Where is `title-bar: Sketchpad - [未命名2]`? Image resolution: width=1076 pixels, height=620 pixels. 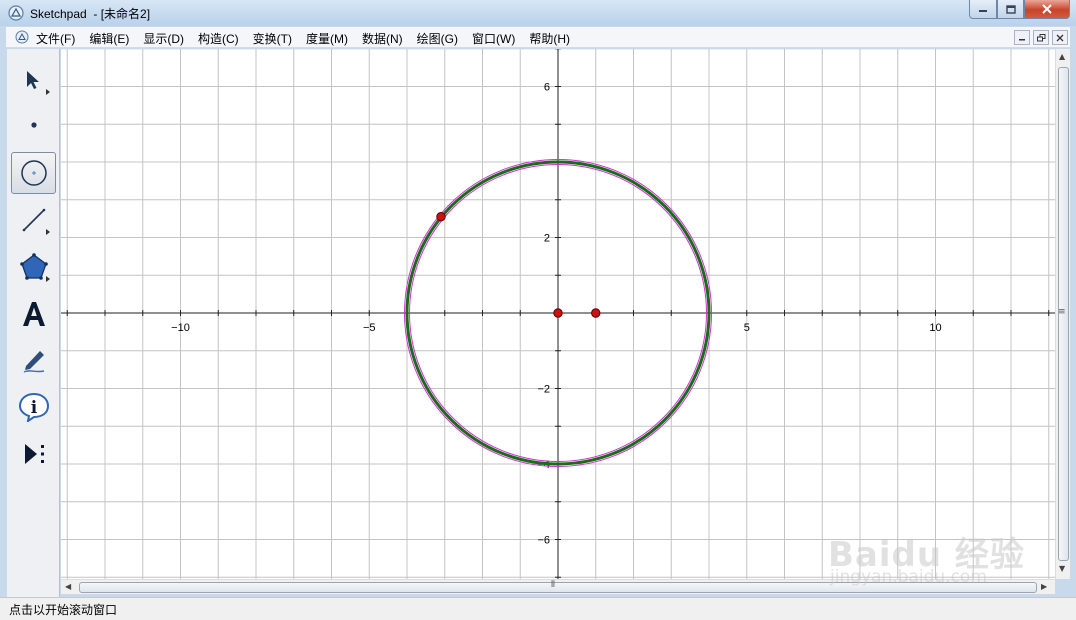 title-bar: Sketchpad - [未命名2] is located at coordinates (538, 13).